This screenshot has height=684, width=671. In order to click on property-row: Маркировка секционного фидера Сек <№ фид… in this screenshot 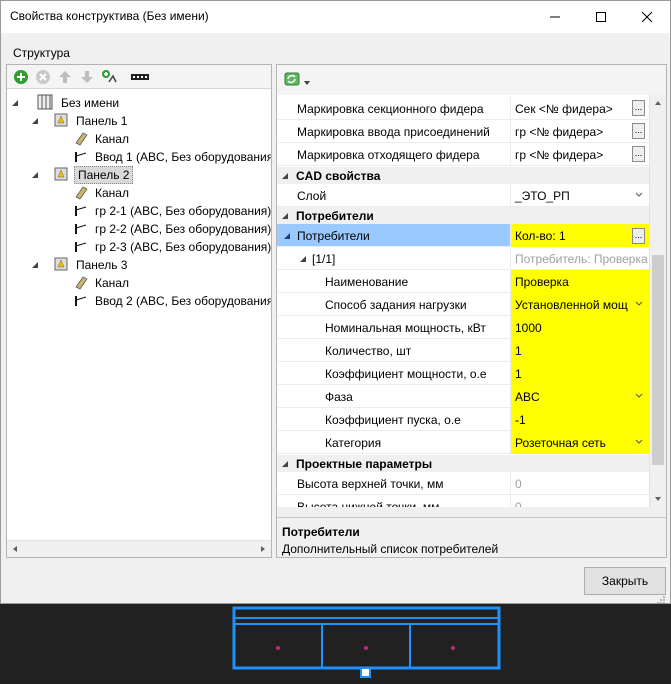, I will do `click(463, 108)`.